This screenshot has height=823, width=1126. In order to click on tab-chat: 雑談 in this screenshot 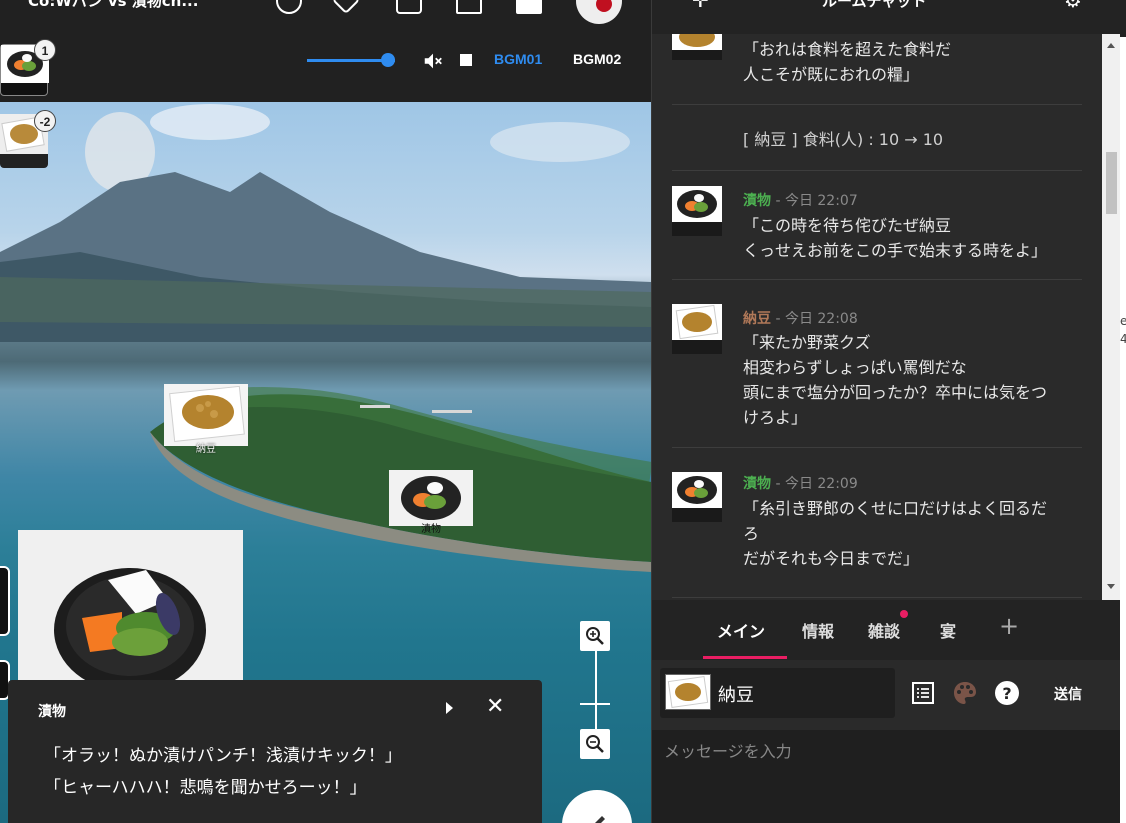, I will do `click(884, 630)`.